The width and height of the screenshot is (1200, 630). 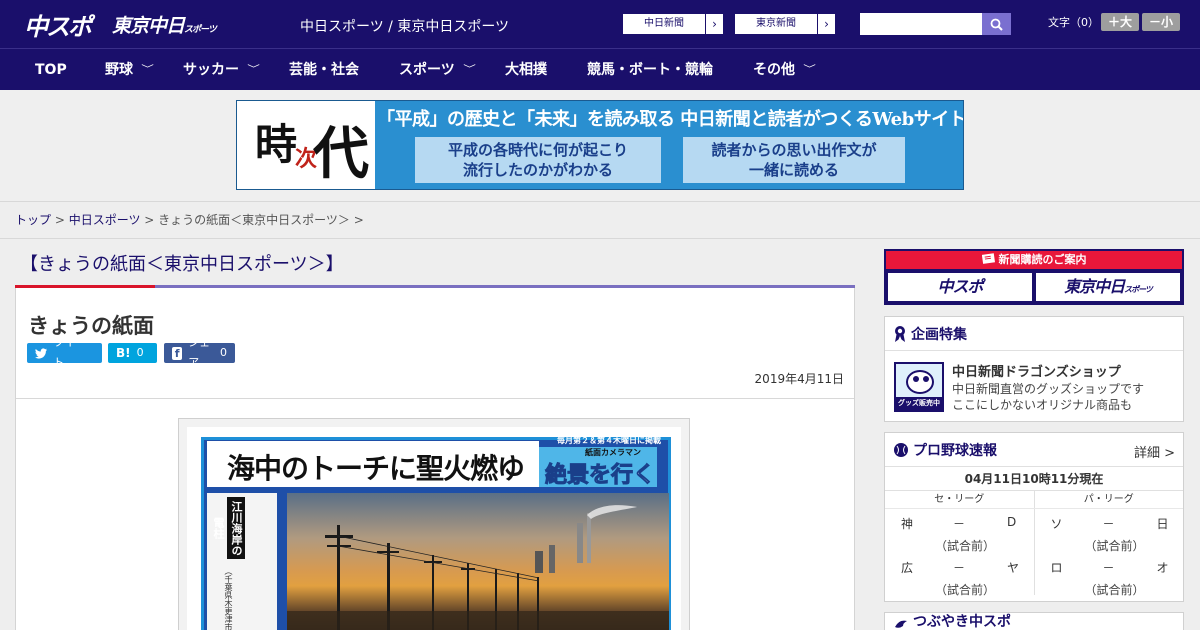 I want to click on newspaper-column-location: （千葉県木更津市）, so click(x=228, y=598).